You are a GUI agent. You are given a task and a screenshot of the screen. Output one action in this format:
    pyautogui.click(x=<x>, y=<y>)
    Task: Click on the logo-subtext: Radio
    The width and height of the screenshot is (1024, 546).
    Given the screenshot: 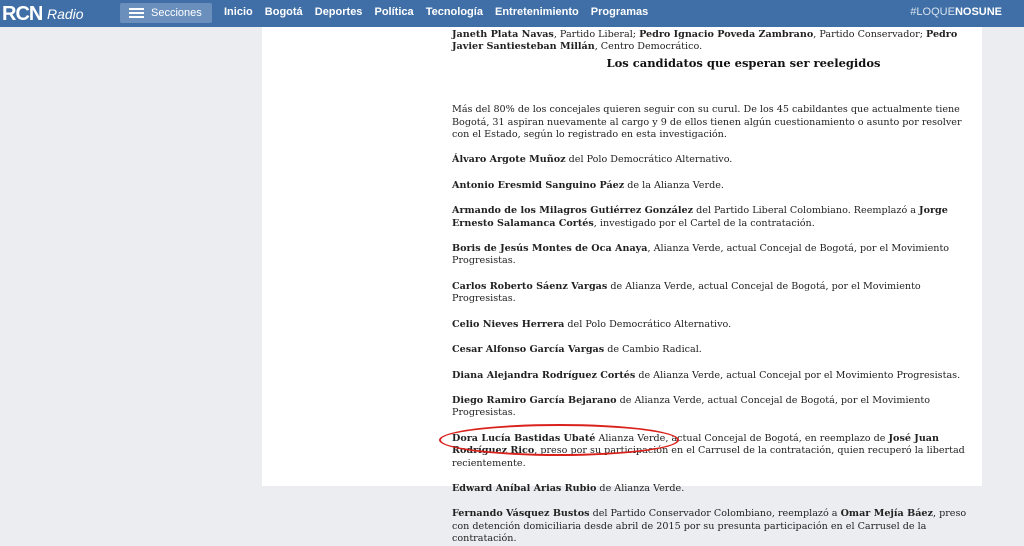 What is the action you would take?
    pyautogui.click(x=65, y=14)
    